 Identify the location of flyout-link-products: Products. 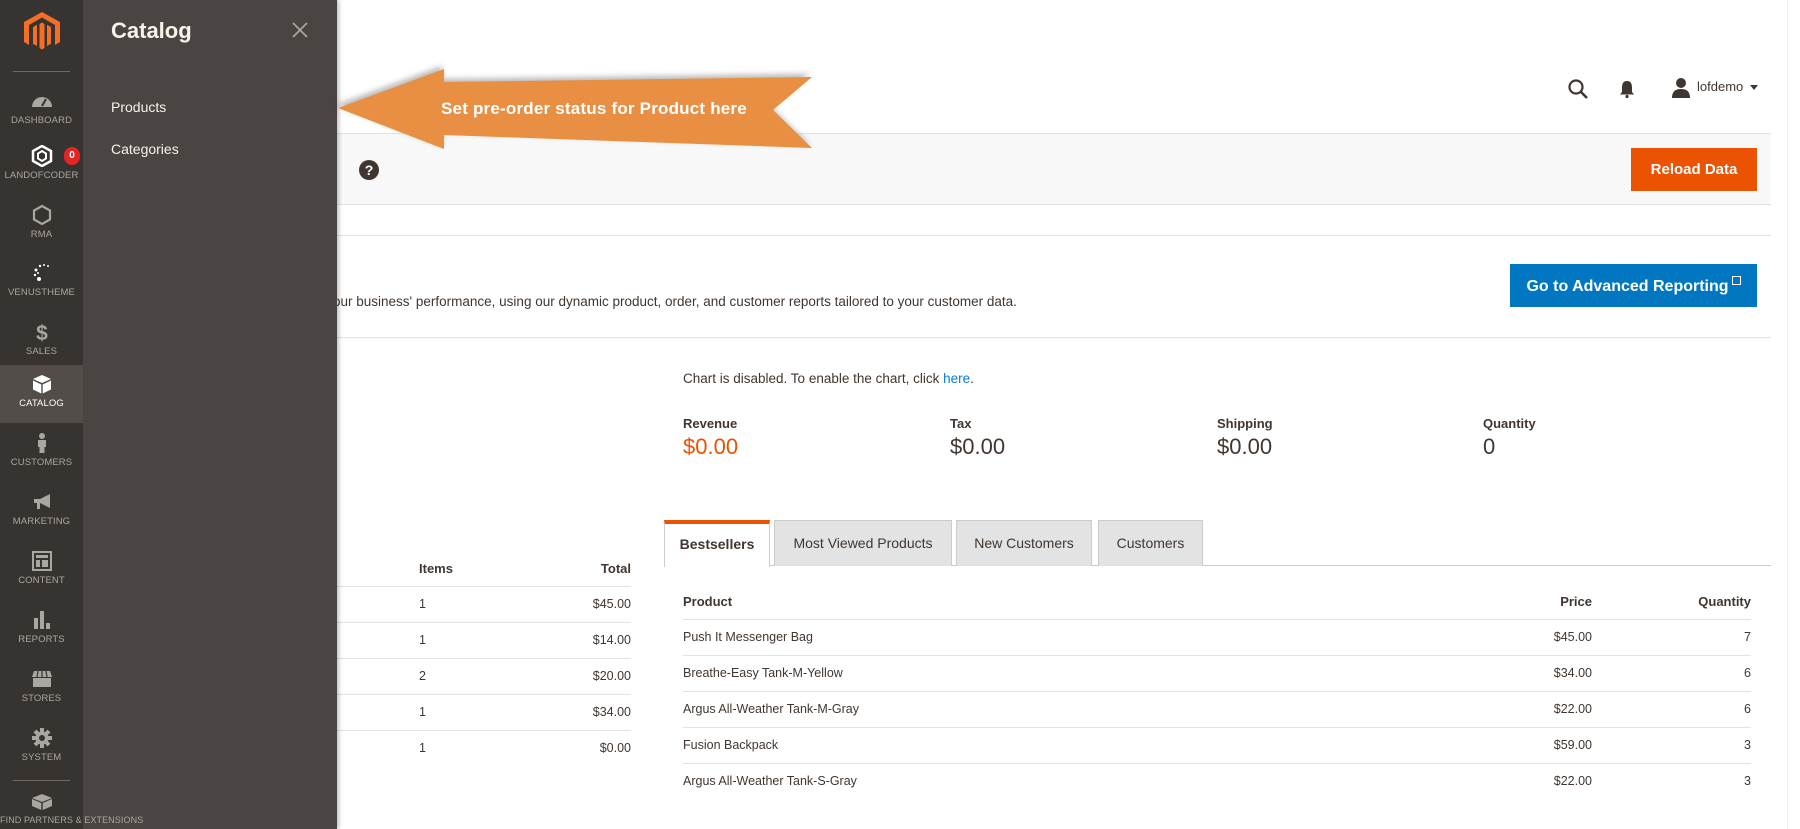
(138, 107).